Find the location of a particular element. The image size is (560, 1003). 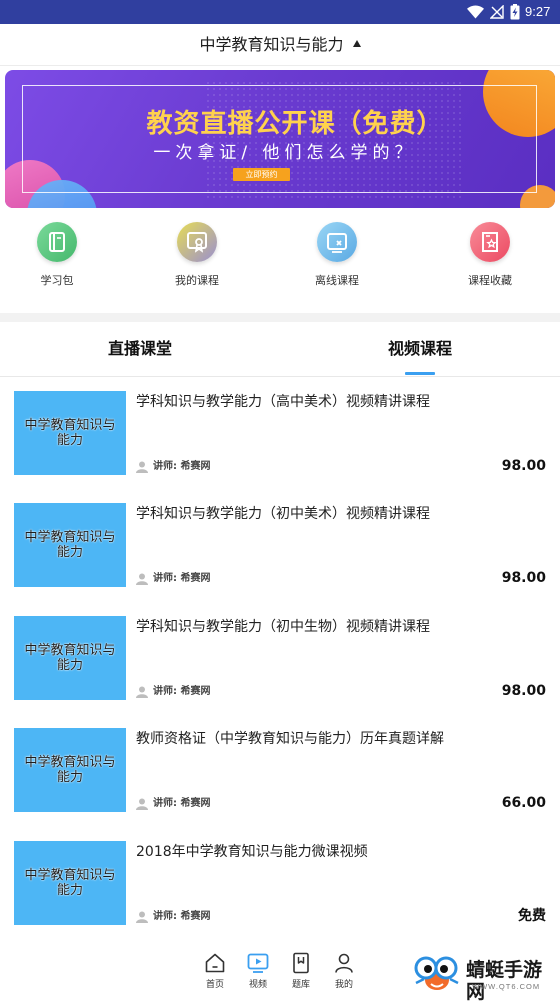

course-title: 2018年中学教育知识与能力微课视频 is located at coordinates (341, 852).